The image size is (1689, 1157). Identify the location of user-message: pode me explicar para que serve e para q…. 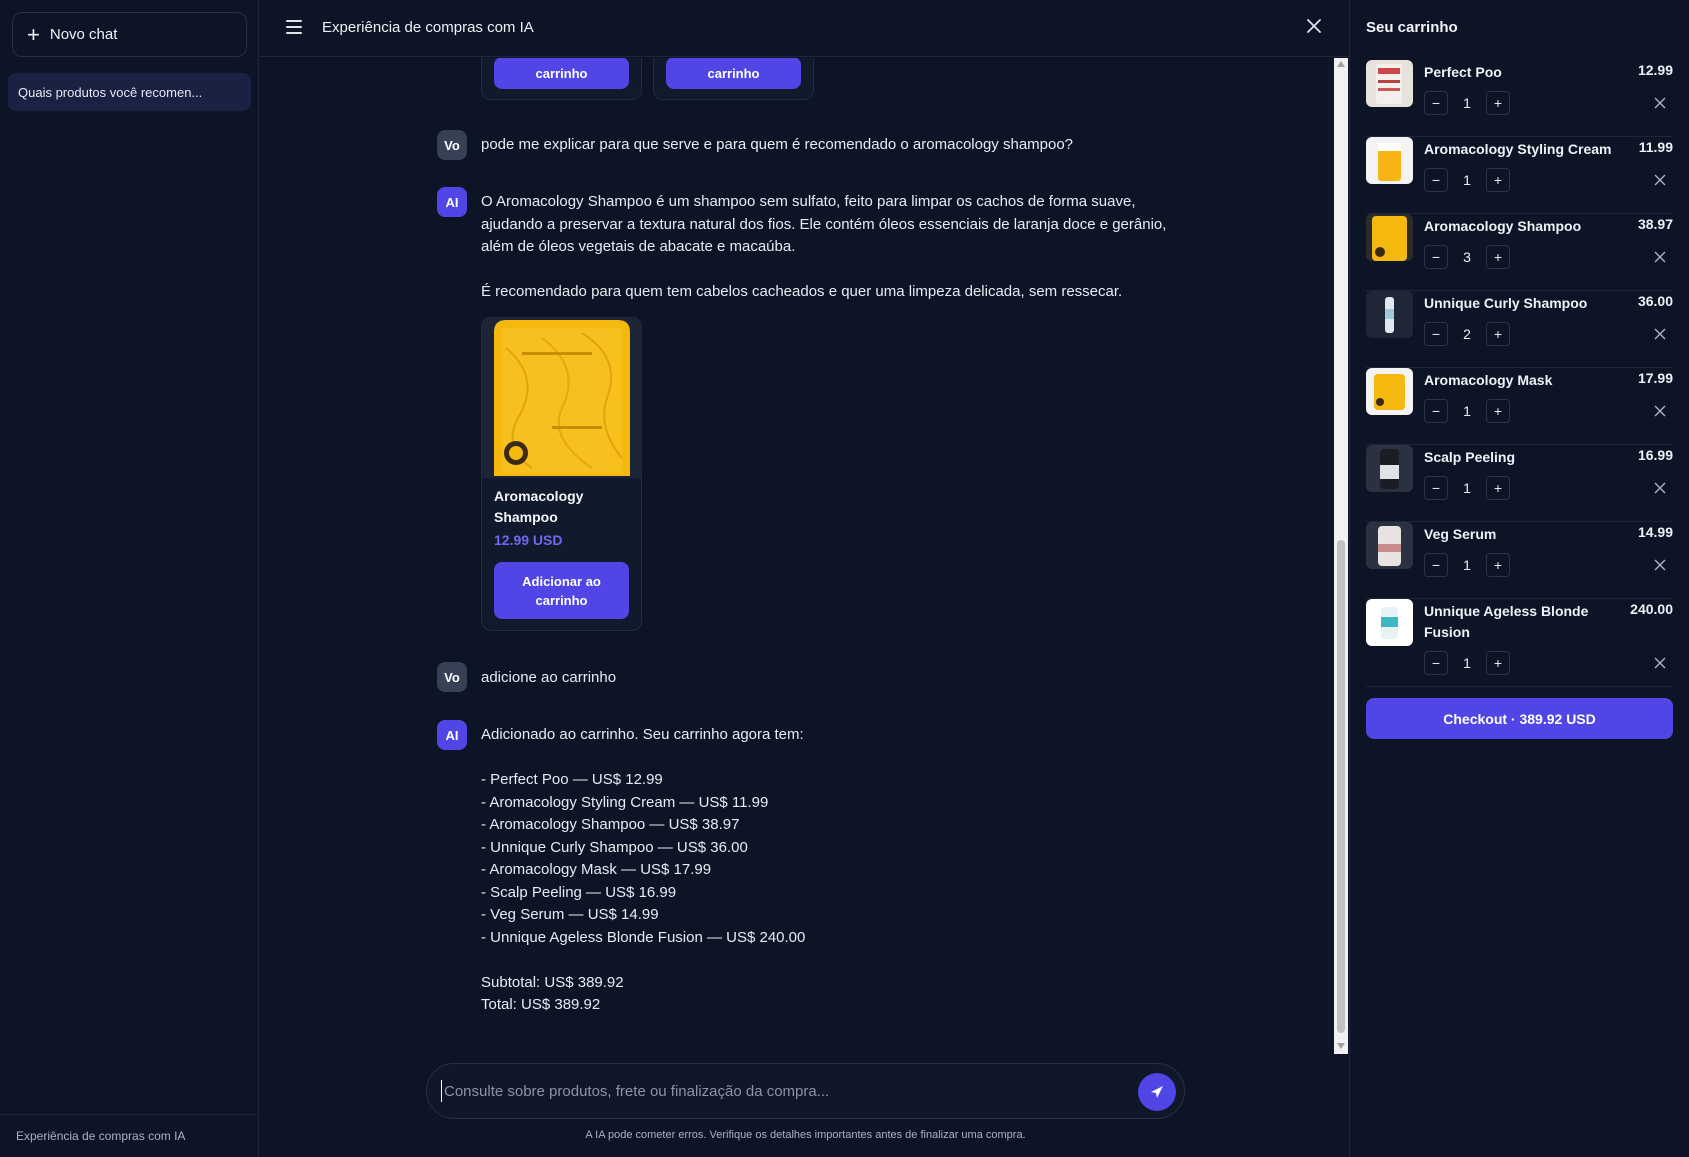
(777, 144).